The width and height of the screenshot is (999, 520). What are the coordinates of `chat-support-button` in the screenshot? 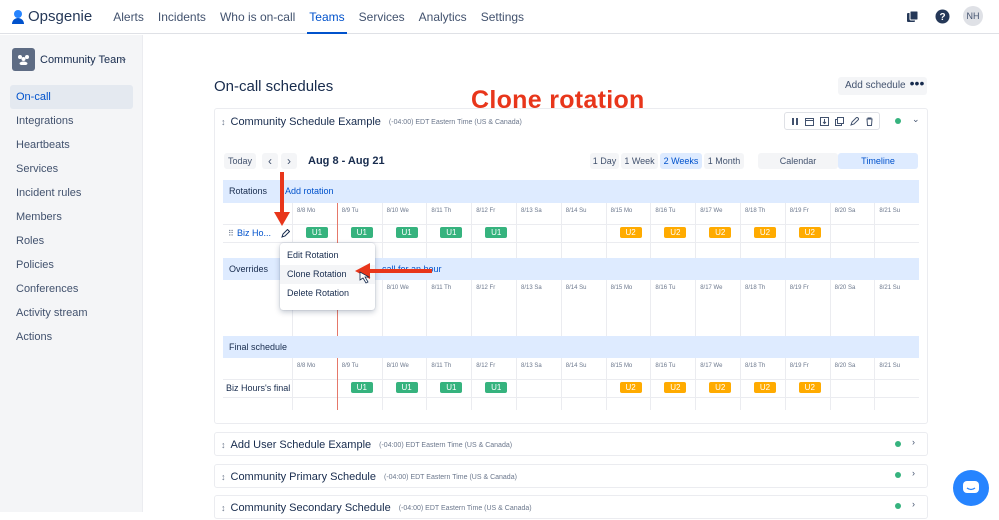 It's located at (971, 488).